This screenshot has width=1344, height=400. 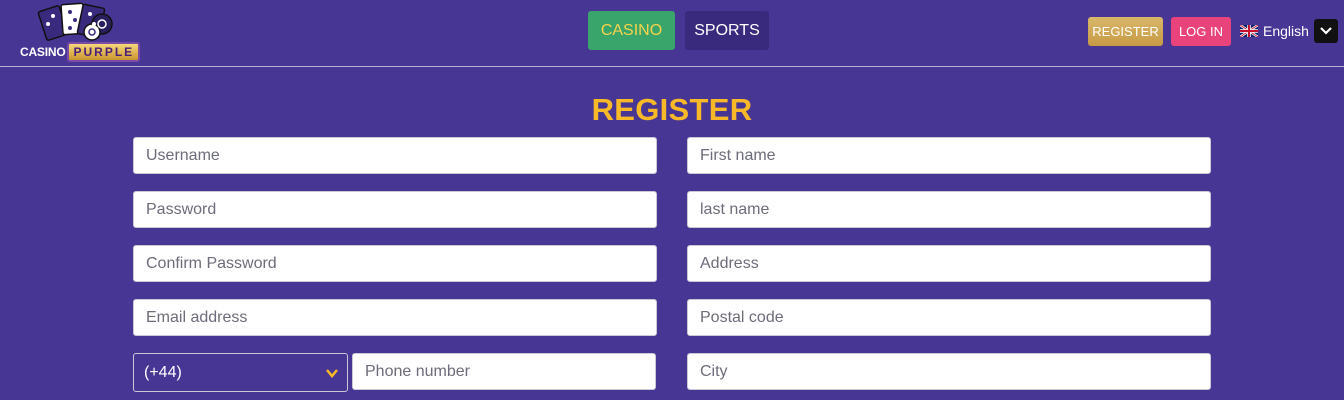 I want to click on email-field, so click(x=395, y=317).